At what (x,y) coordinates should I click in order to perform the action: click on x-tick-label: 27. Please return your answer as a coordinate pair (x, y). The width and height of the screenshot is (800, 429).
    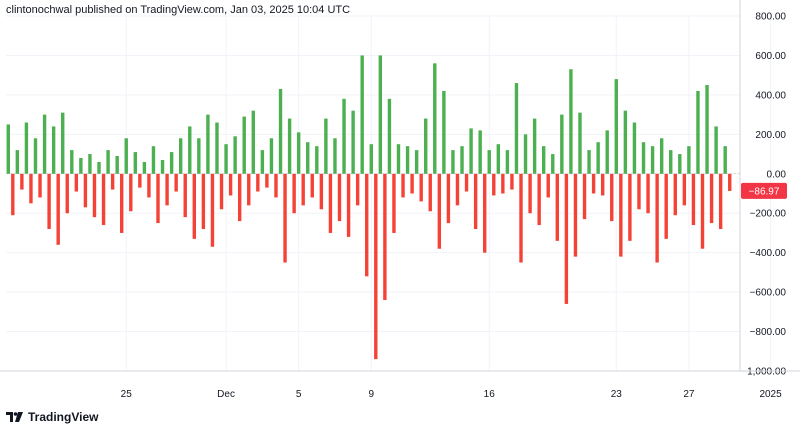
    Looking at the image, I should click on (689, 394).